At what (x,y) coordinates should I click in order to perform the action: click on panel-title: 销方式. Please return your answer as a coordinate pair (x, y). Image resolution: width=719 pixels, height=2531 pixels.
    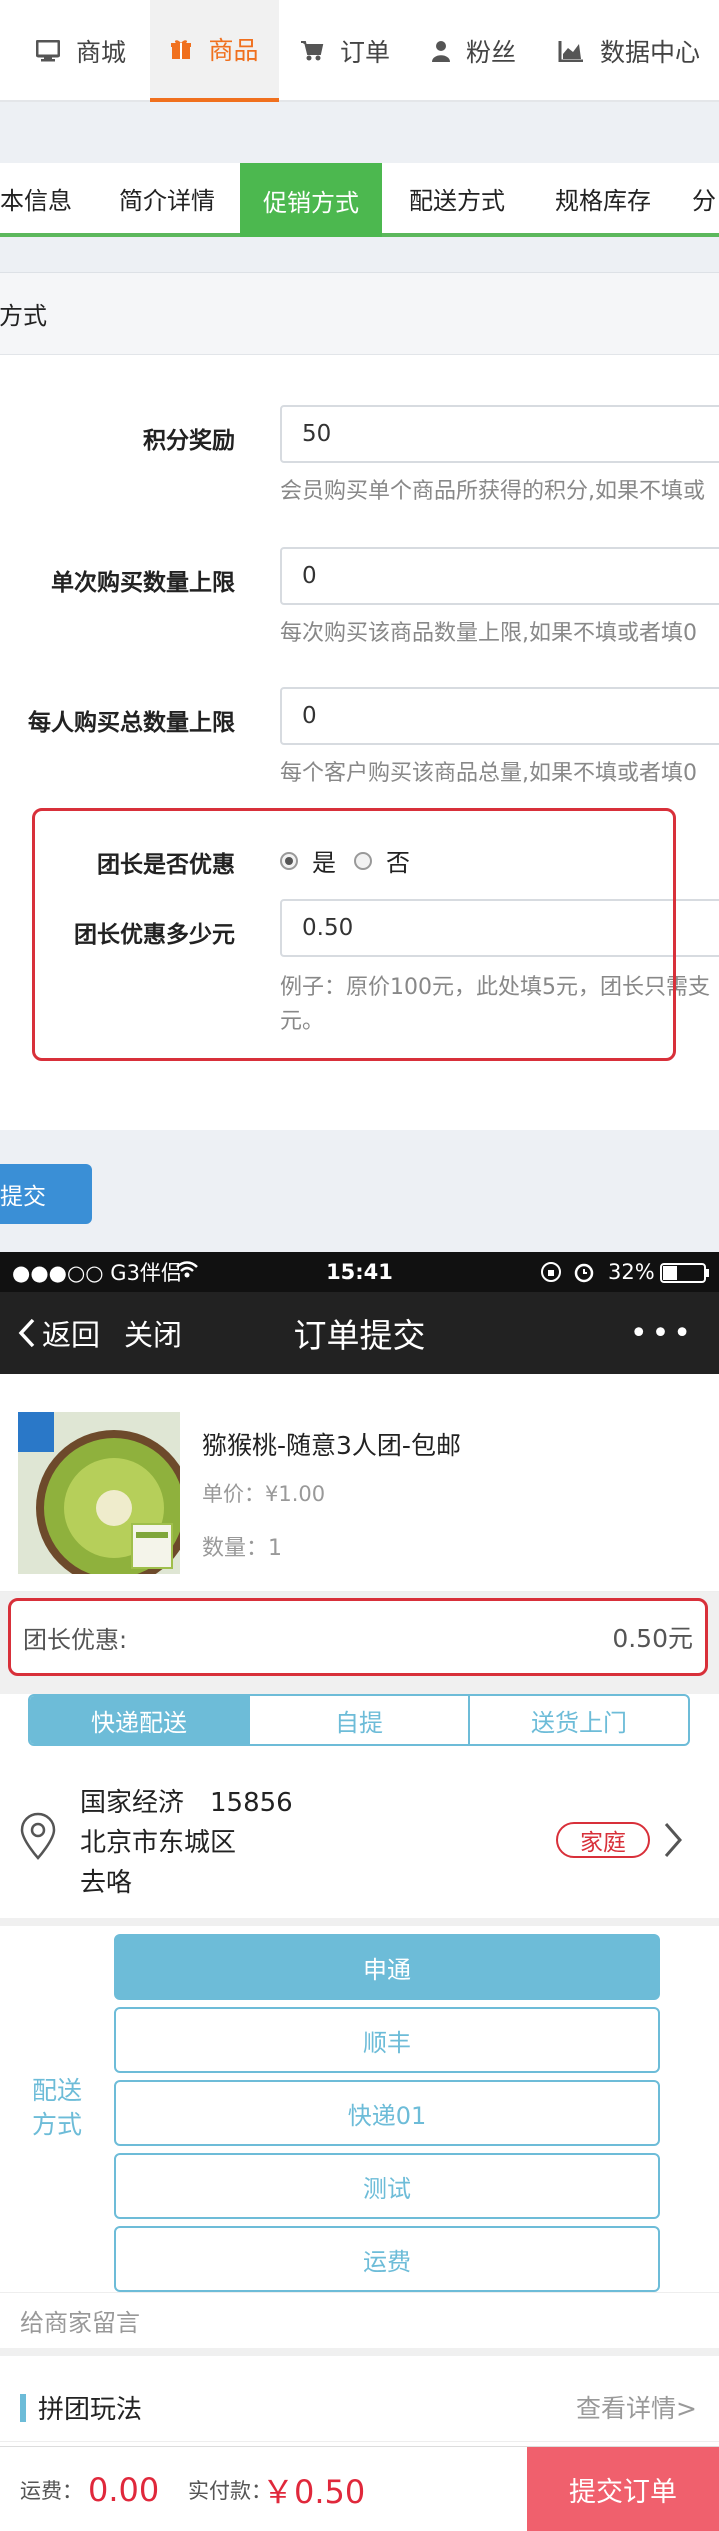
    Looking at the image, I should click on (23, 316).